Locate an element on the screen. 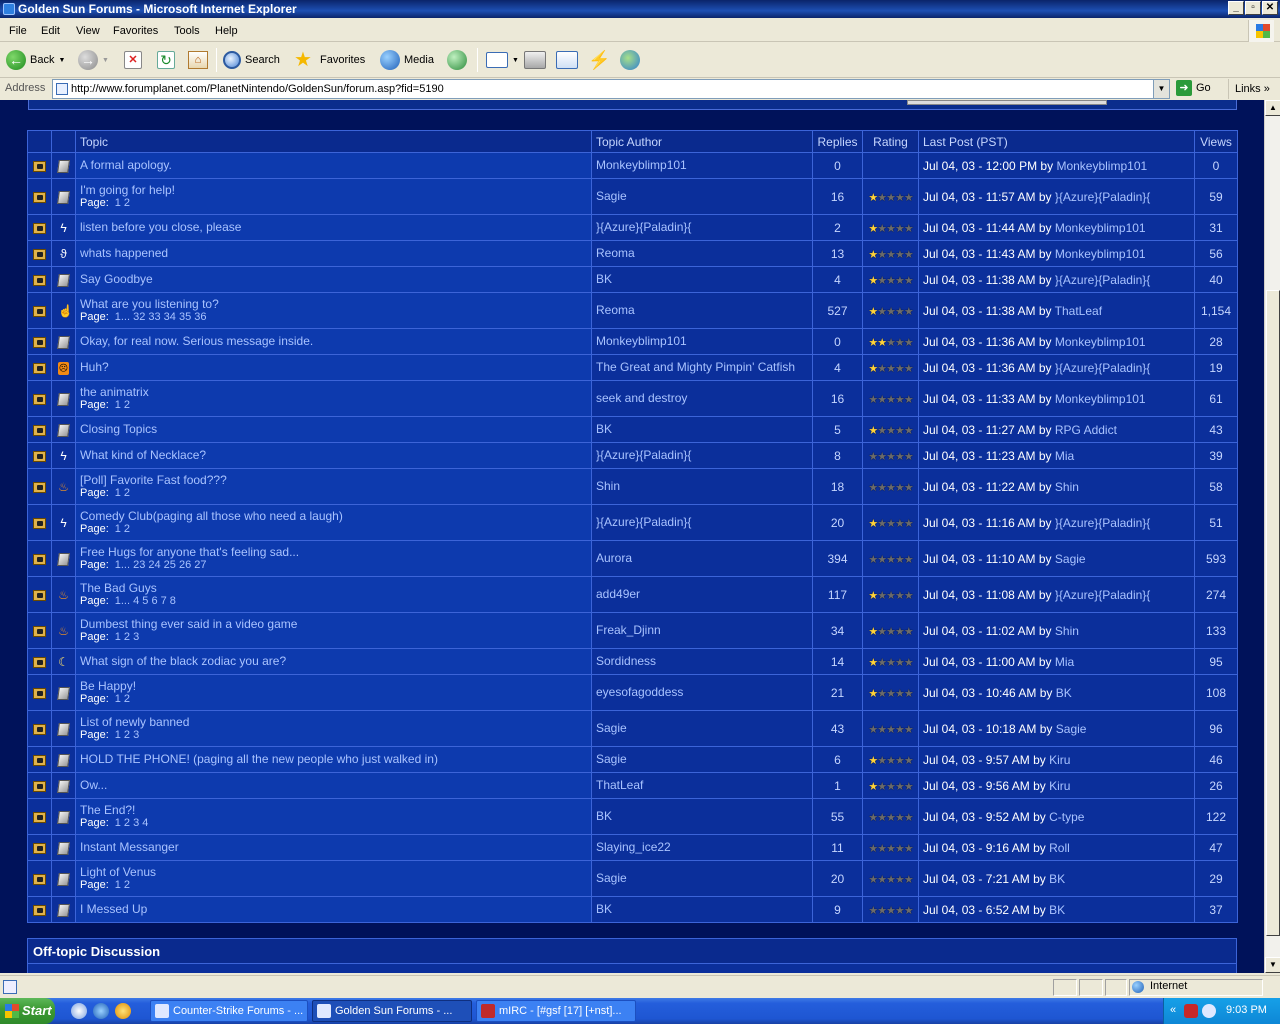 This screenshot has height=1024, width=1280. topic-link: What kind of Necklace? is located at coordinates (333, 455).